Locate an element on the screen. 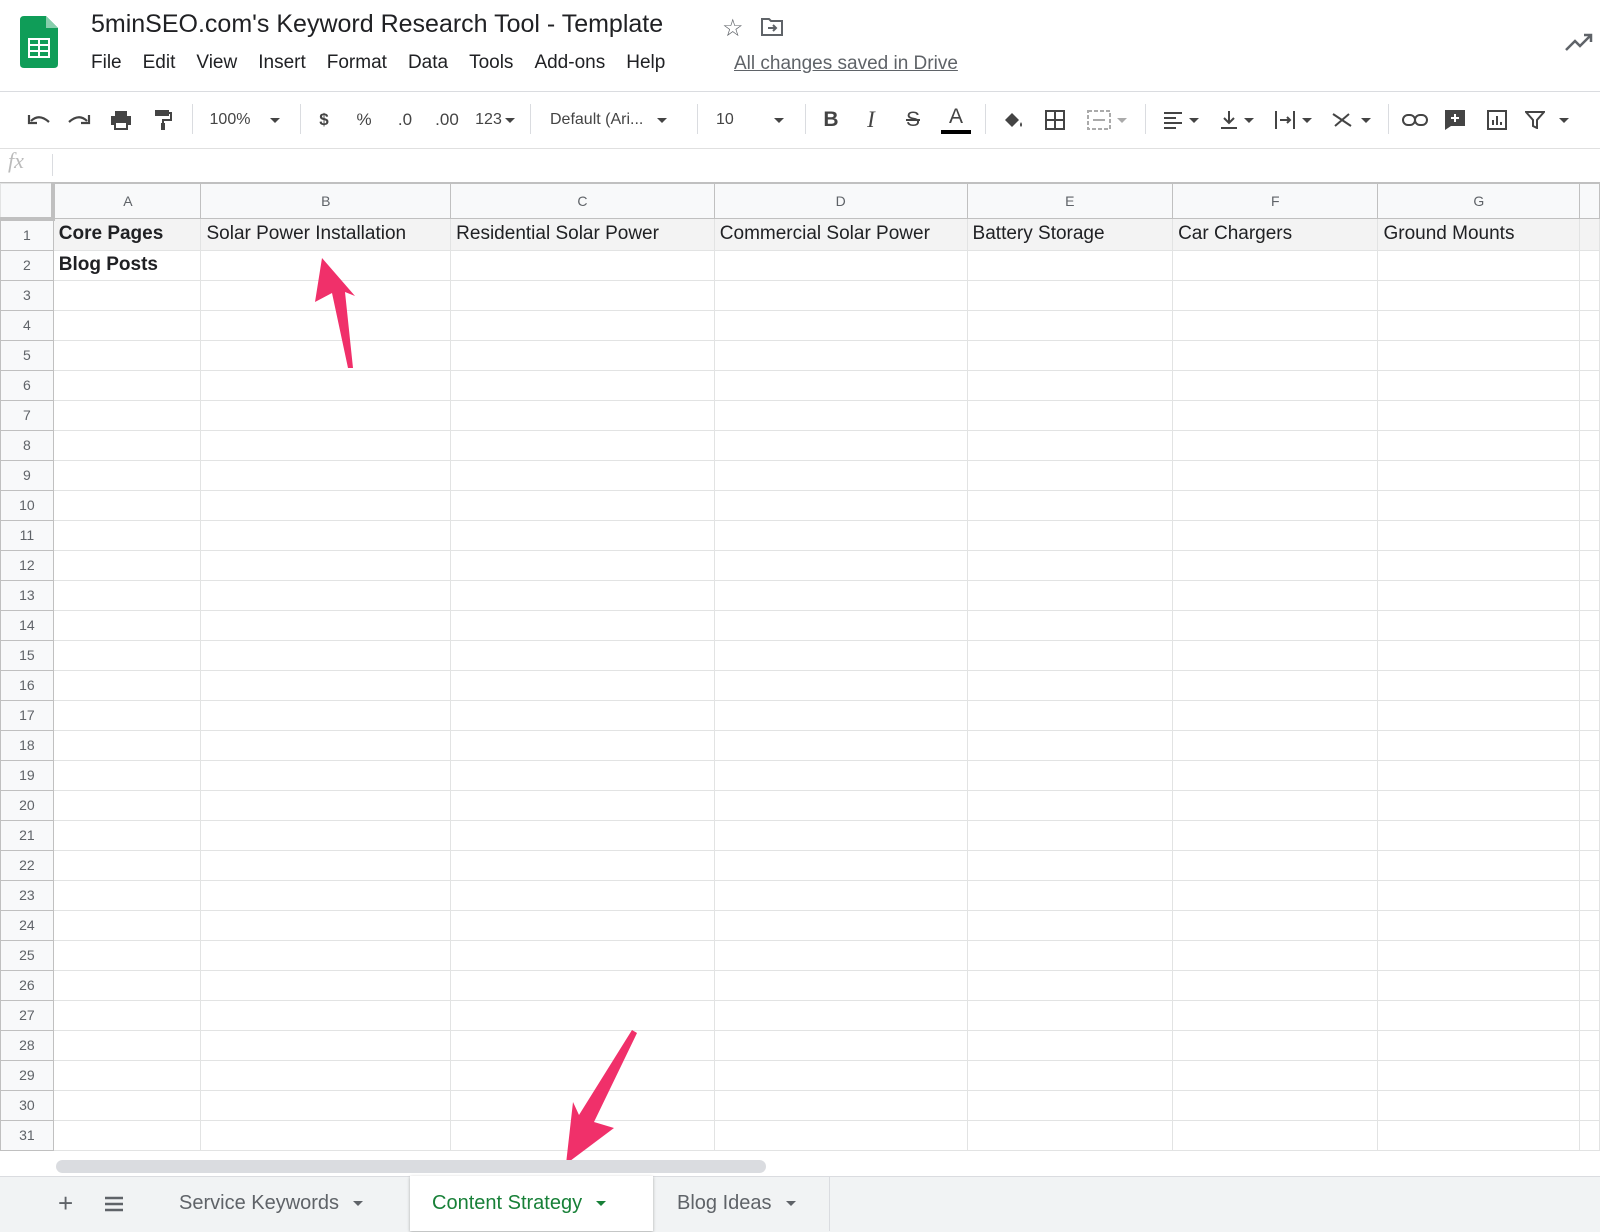 The image size is (1600, 1232). grid-cell: Residential Solar Power is located at coordinates (582, 234).